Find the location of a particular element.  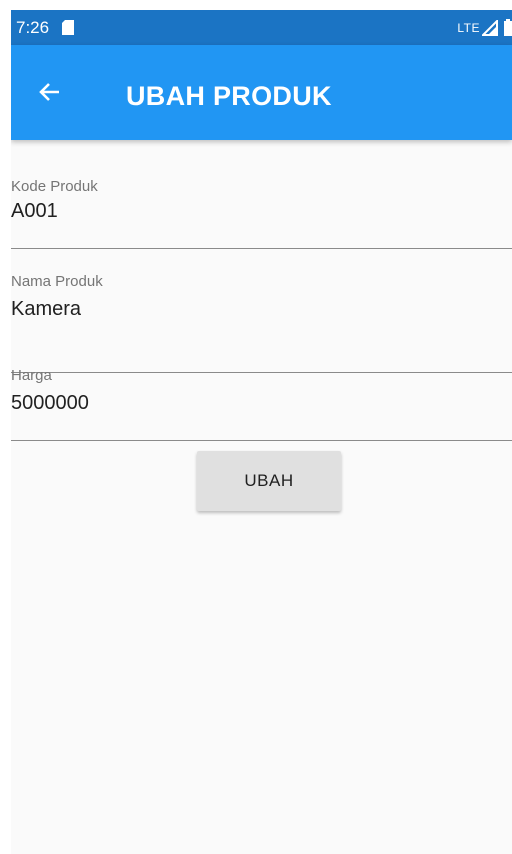

kode-produk-underline is located at coordinates (261, 248).